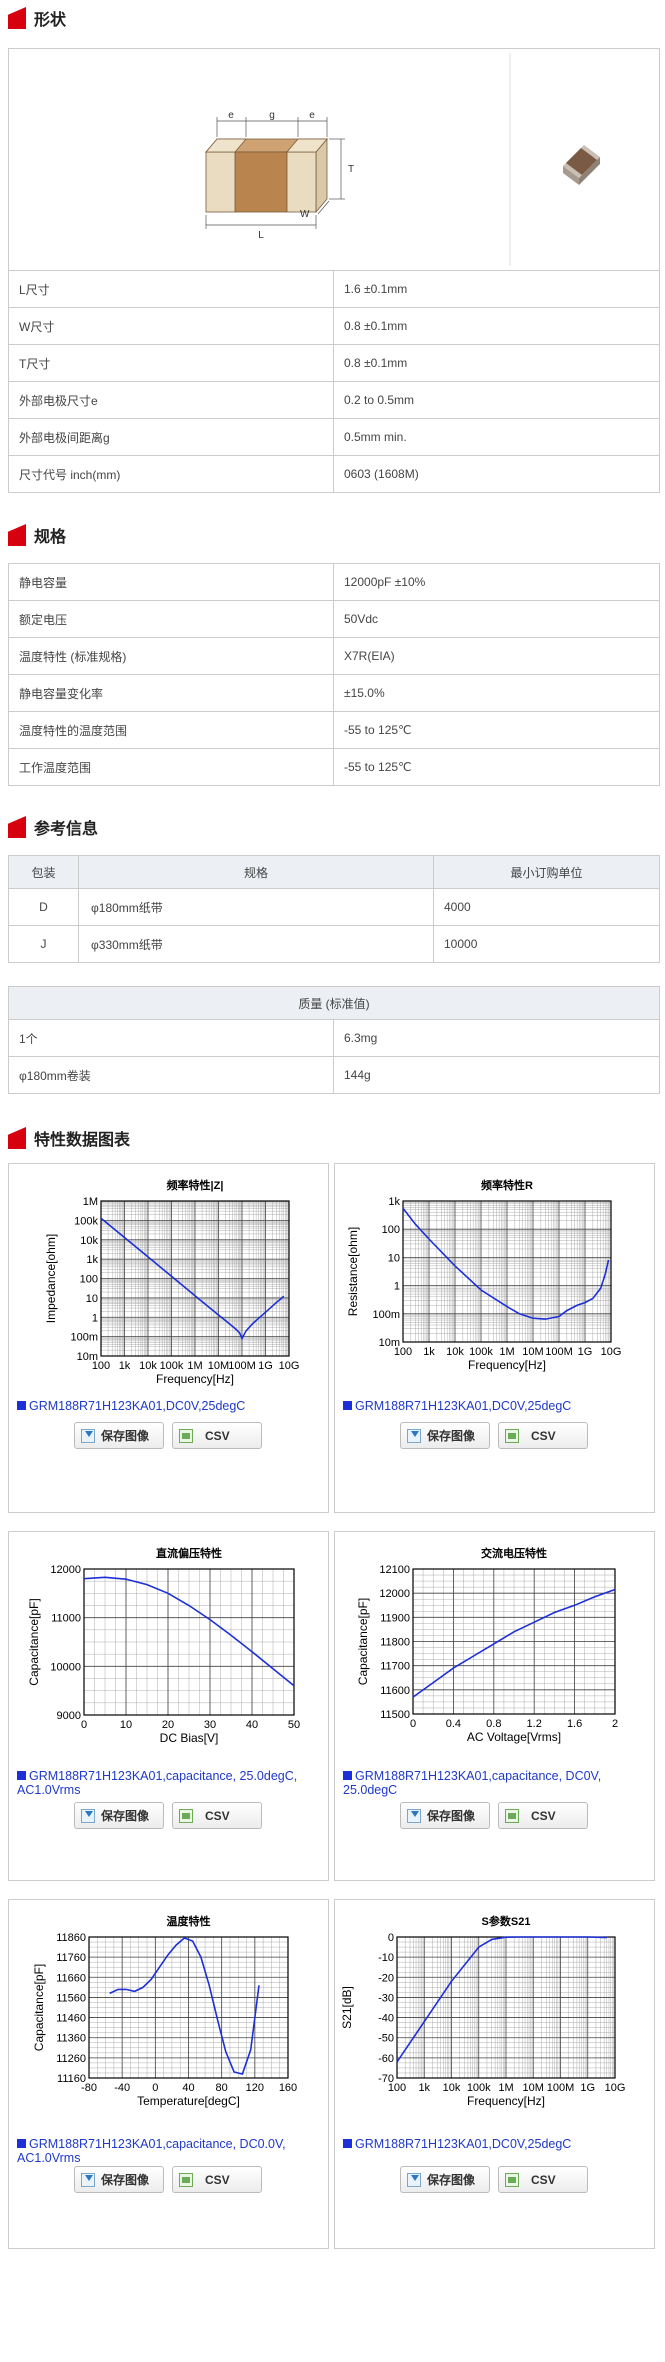 The height and width of the screenshot is (2362, 665). Describe the element at coordinates (546, 944) in the screenshot. I see `pack-moq: 10000` at that location.